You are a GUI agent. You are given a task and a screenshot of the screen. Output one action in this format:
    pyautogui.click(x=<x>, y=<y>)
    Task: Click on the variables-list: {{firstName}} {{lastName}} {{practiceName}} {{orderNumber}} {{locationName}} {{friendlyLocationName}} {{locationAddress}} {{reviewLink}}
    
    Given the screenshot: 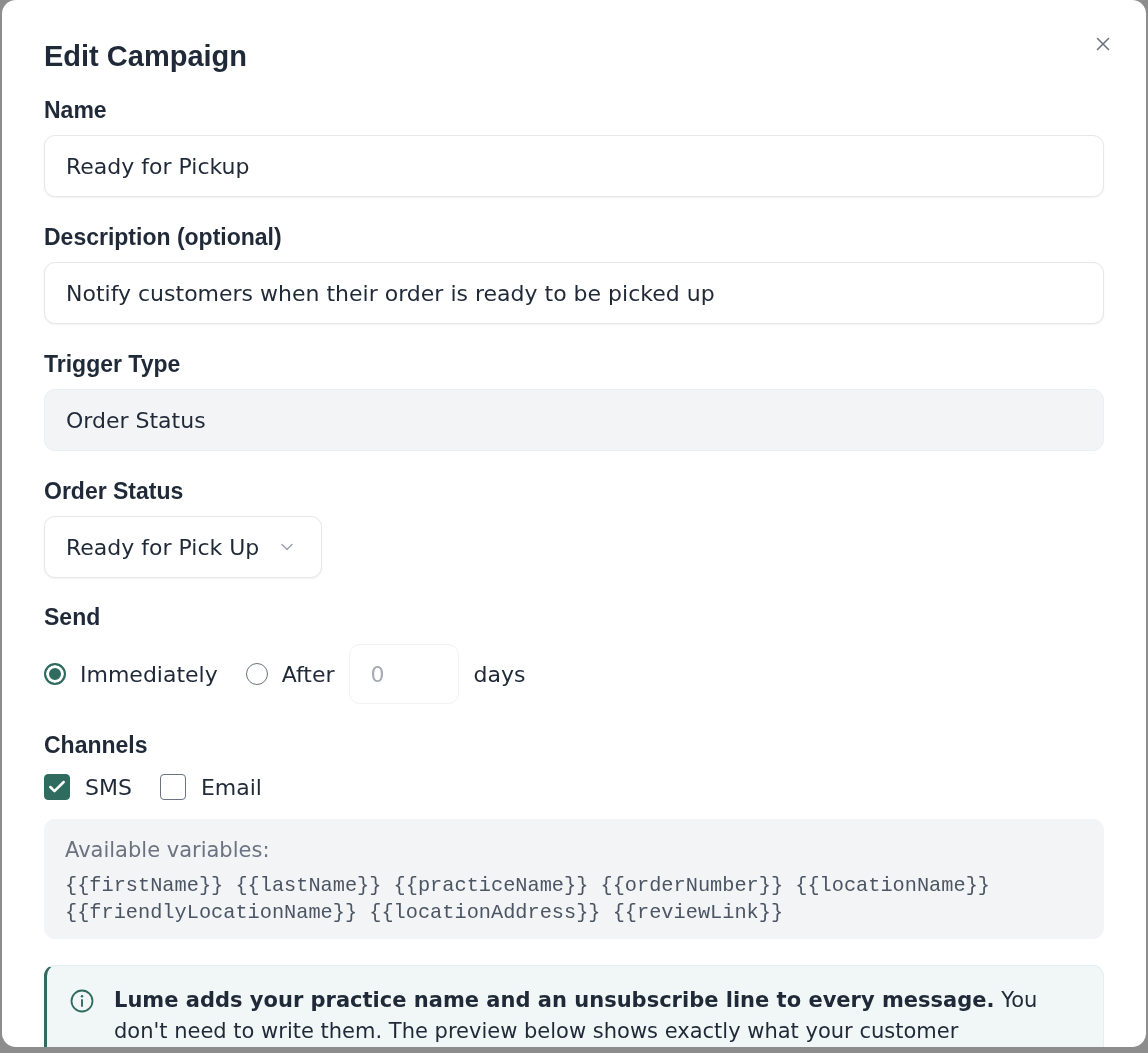 What is the action you would take?
    pyautogui.click(x=574, y=899)
    